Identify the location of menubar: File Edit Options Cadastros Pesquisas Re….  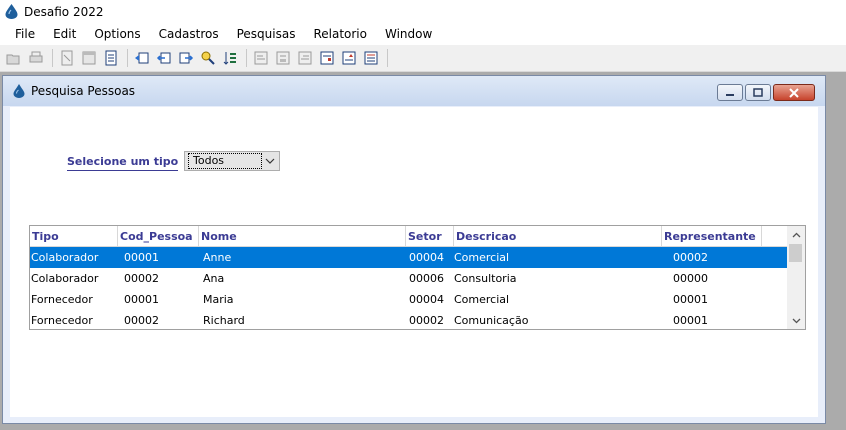
(423, 34).